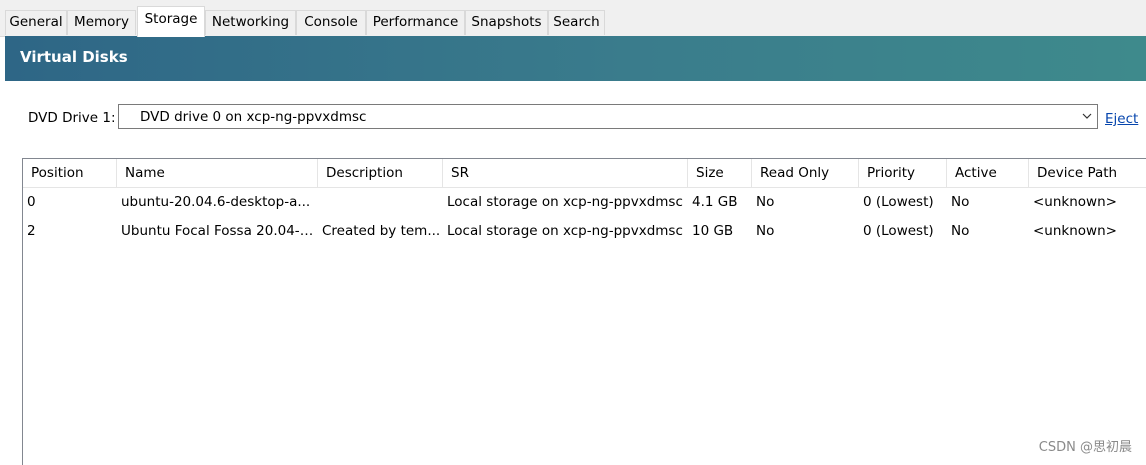 The width and height of the screenshot is (1146, 465). Describe the element at coordinates (608, 116) in the screenshot. I see `dvd-drive-select: DVD drive 0 on xcp-ng-ppvxdmsc` at that location.